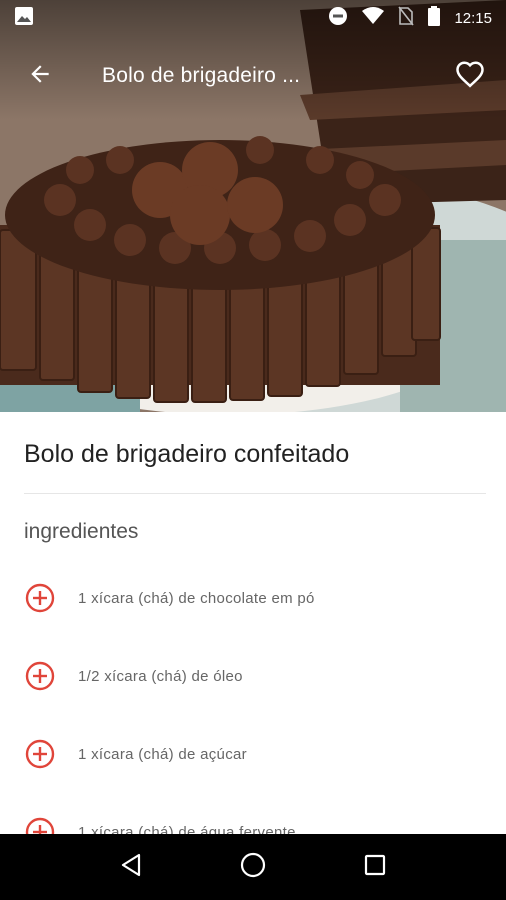 The width and height of the screenshot is (506, 900). Describe the element at coordinates (473, 18) in the screenshot. I see `status-time: 12:15` at that location.